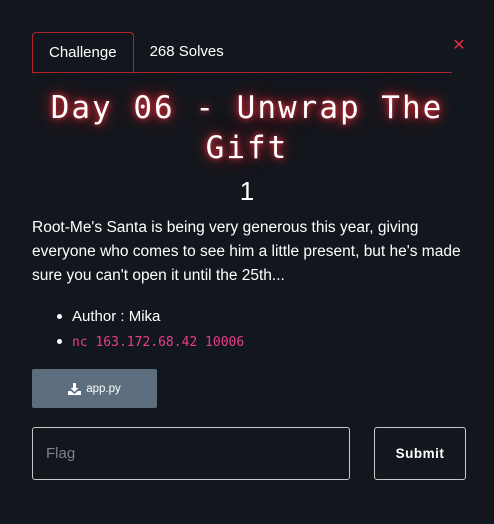  I want to click on download-icon, so click(75, 388).